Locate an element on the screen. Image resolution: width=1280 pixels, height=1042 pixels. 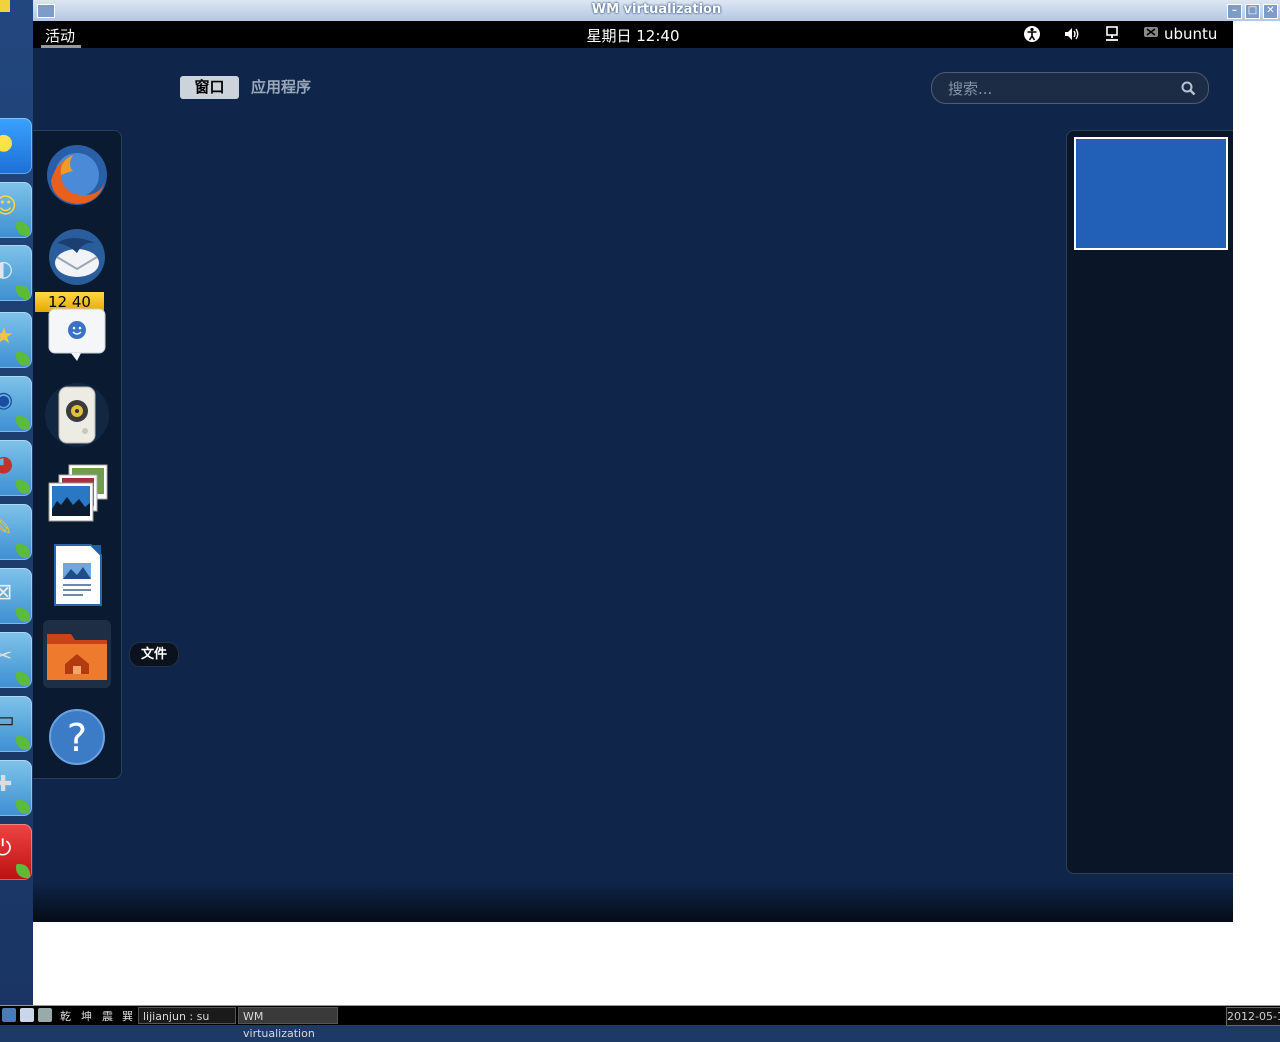
host-chrome-icon: ◐ is located at coordinates (16, 273).